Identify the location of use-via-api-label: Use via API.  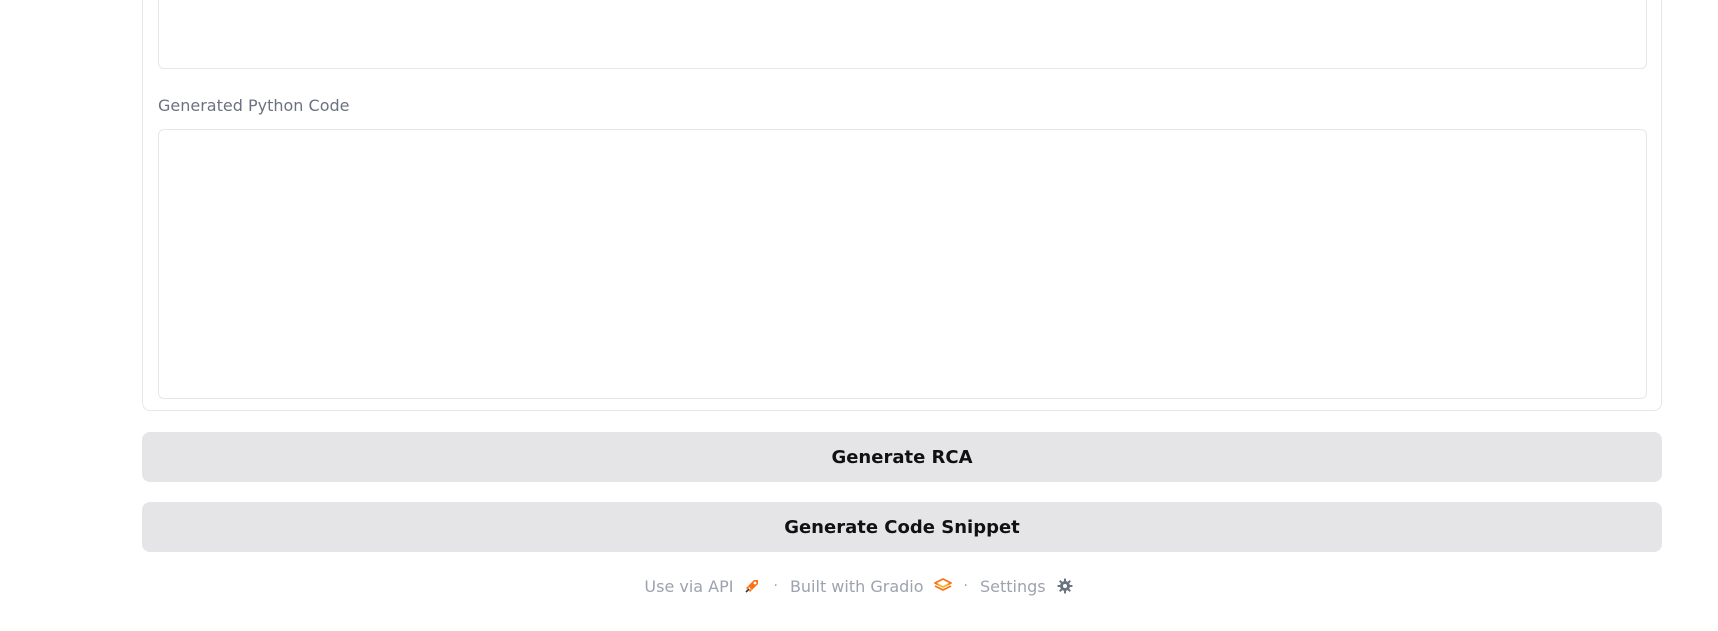
(689, 586).